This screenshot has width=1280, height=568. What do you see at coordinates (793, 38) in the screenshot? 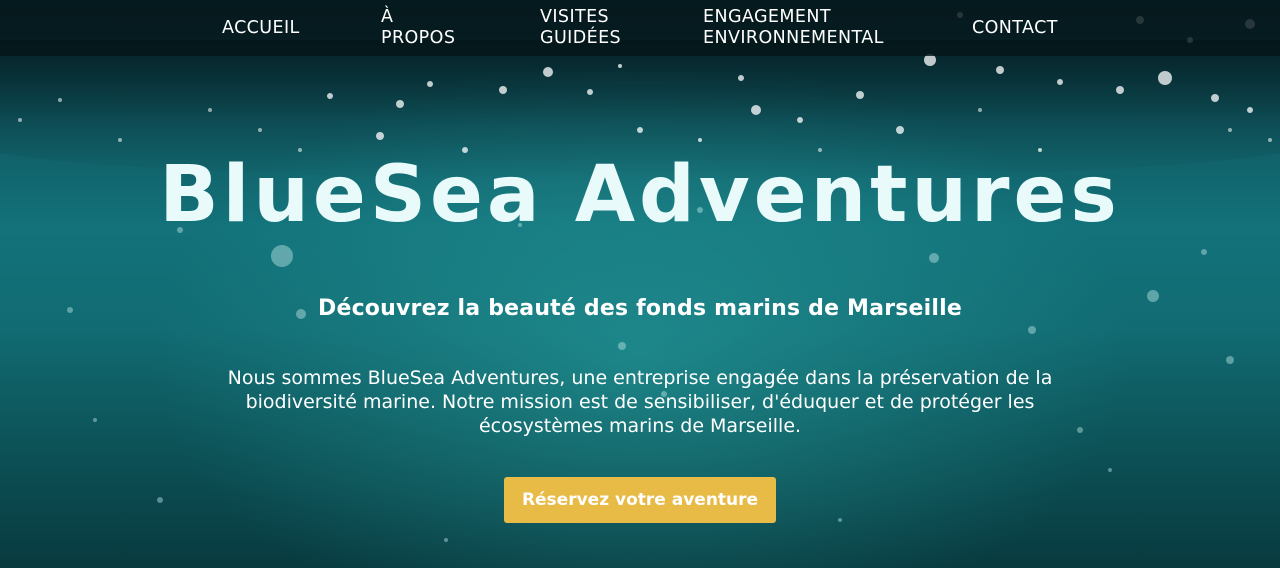
I see `nav-link-label-line2: ENVIRONNEMENTAL` at bounding box center [793, 38].